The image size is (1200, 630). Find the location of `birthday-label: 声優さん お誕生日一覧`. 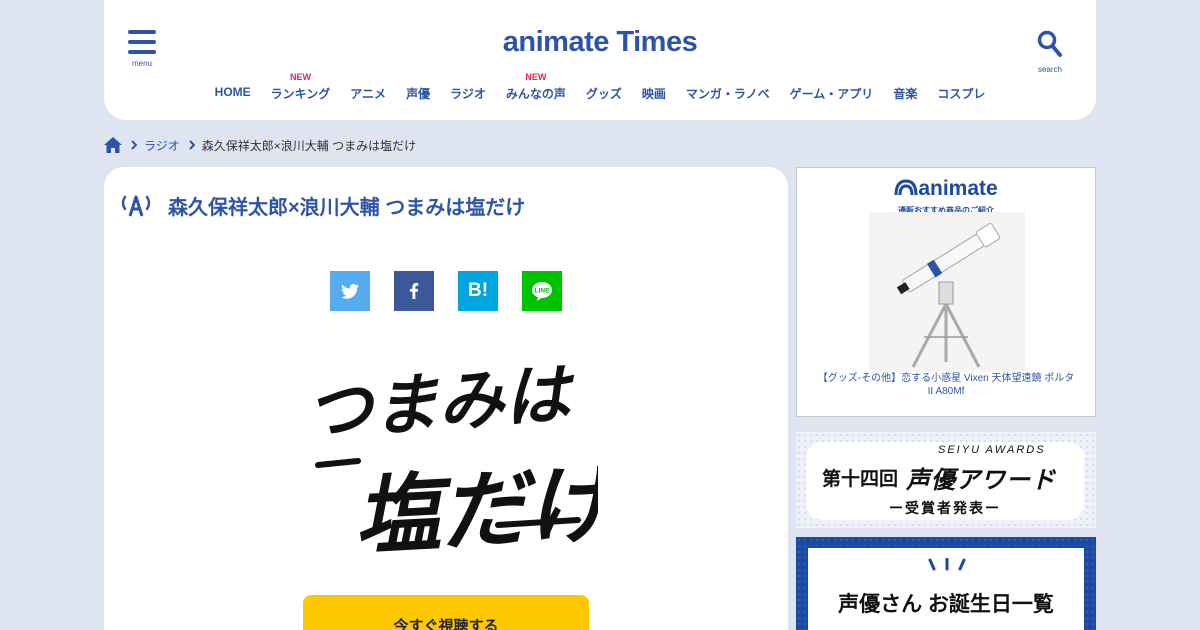

birthday-label: 声優さん お誕生日一覧 is located at coordinates (946, 604).